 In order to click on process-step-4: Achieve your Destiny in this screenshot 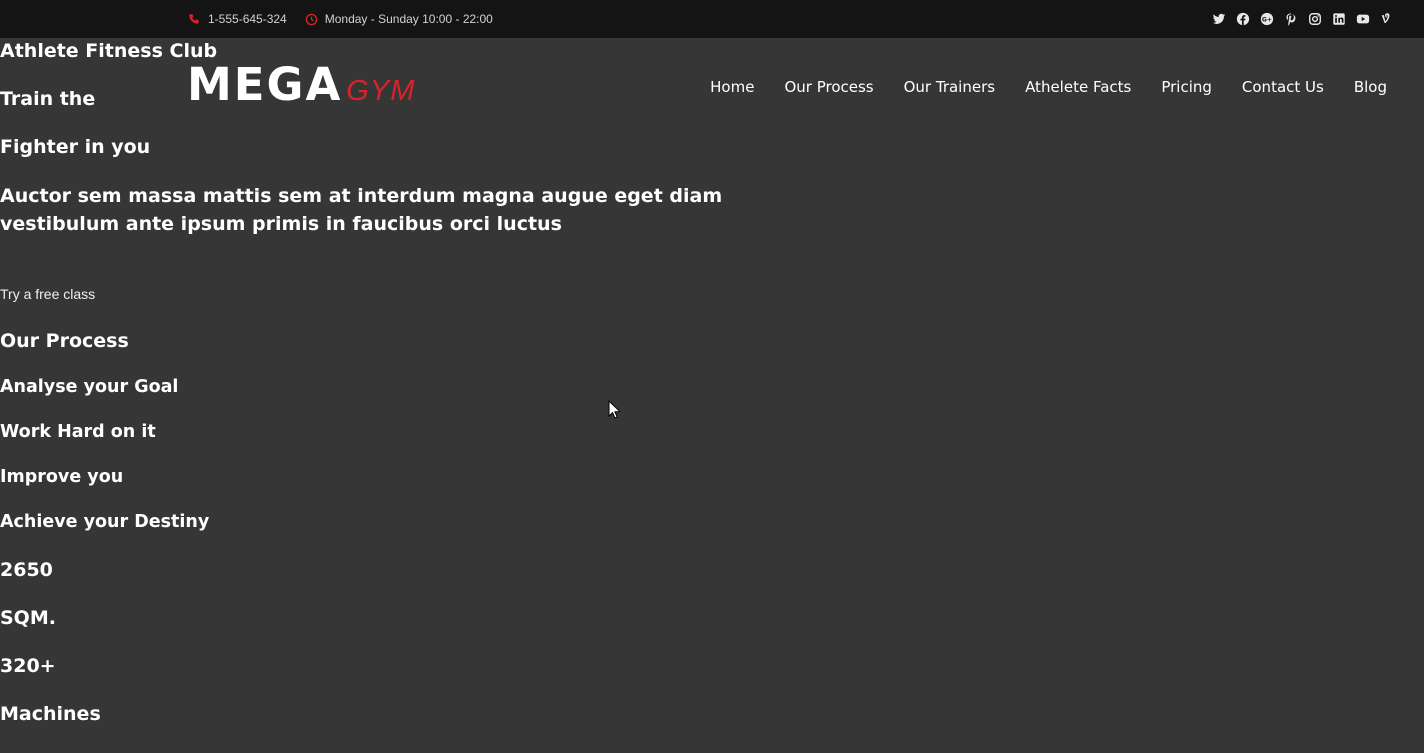, I will do `click(105, 522)`.